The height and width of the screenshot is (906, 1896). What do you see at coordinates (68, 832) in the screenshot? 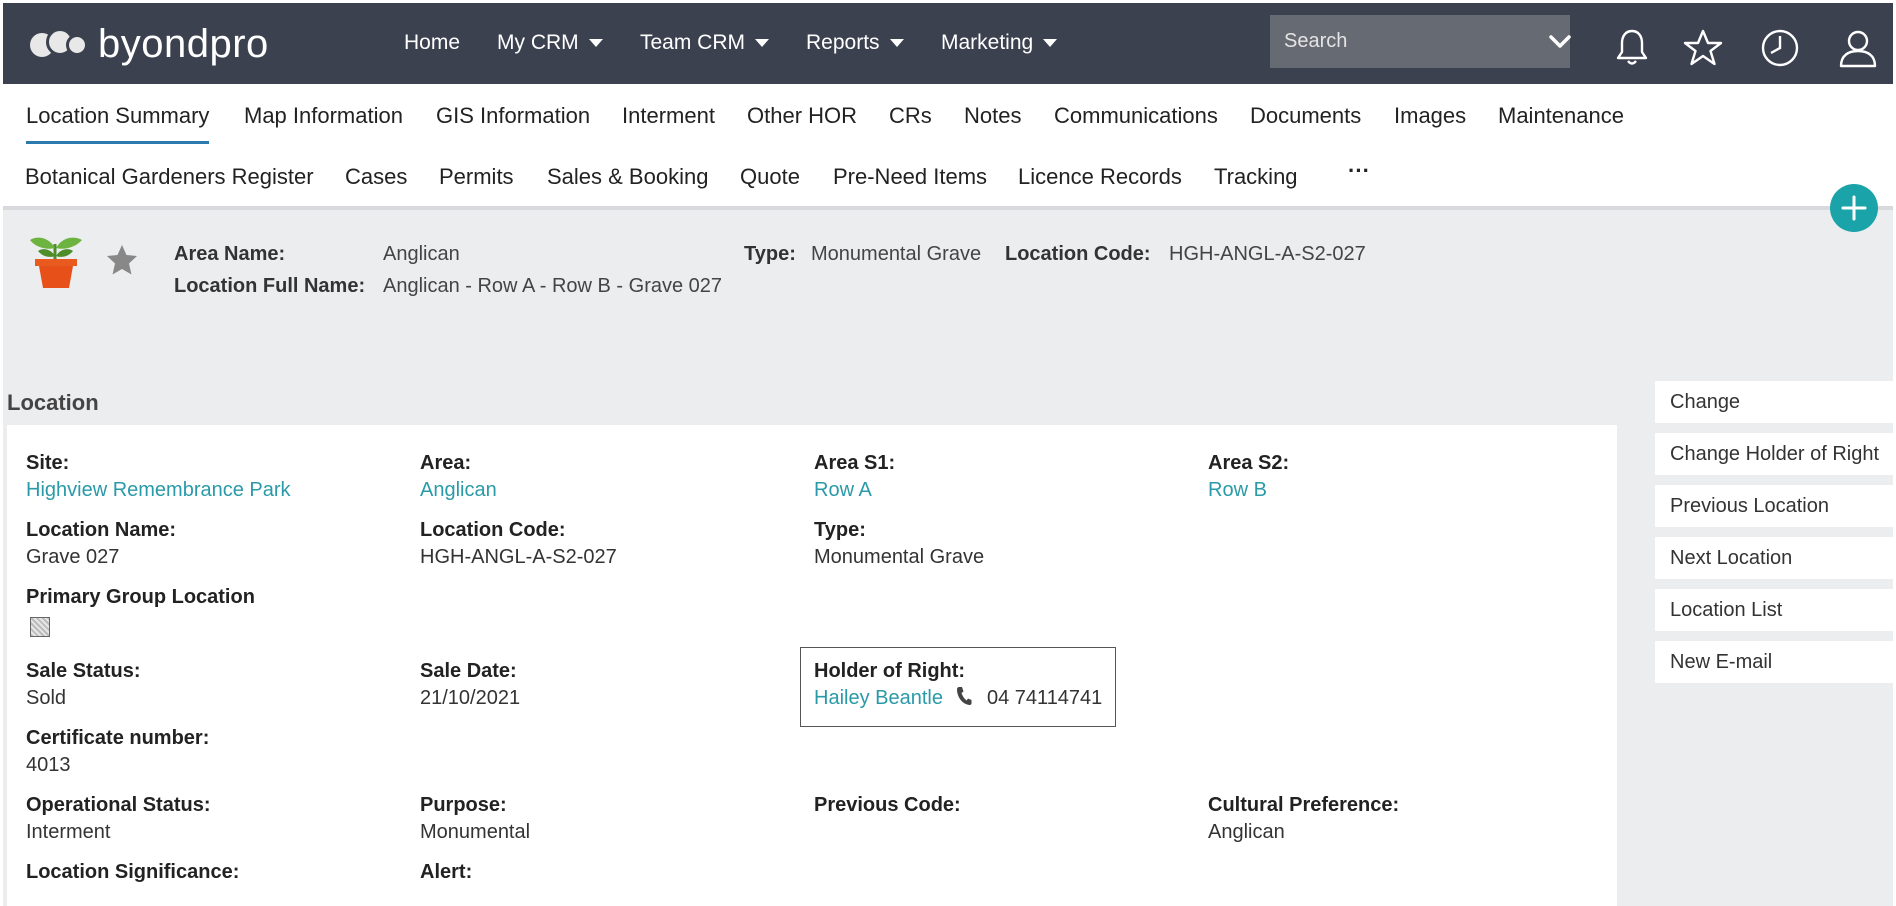
I see `operational-status-value: Interment` at bounding box center [68, 832].